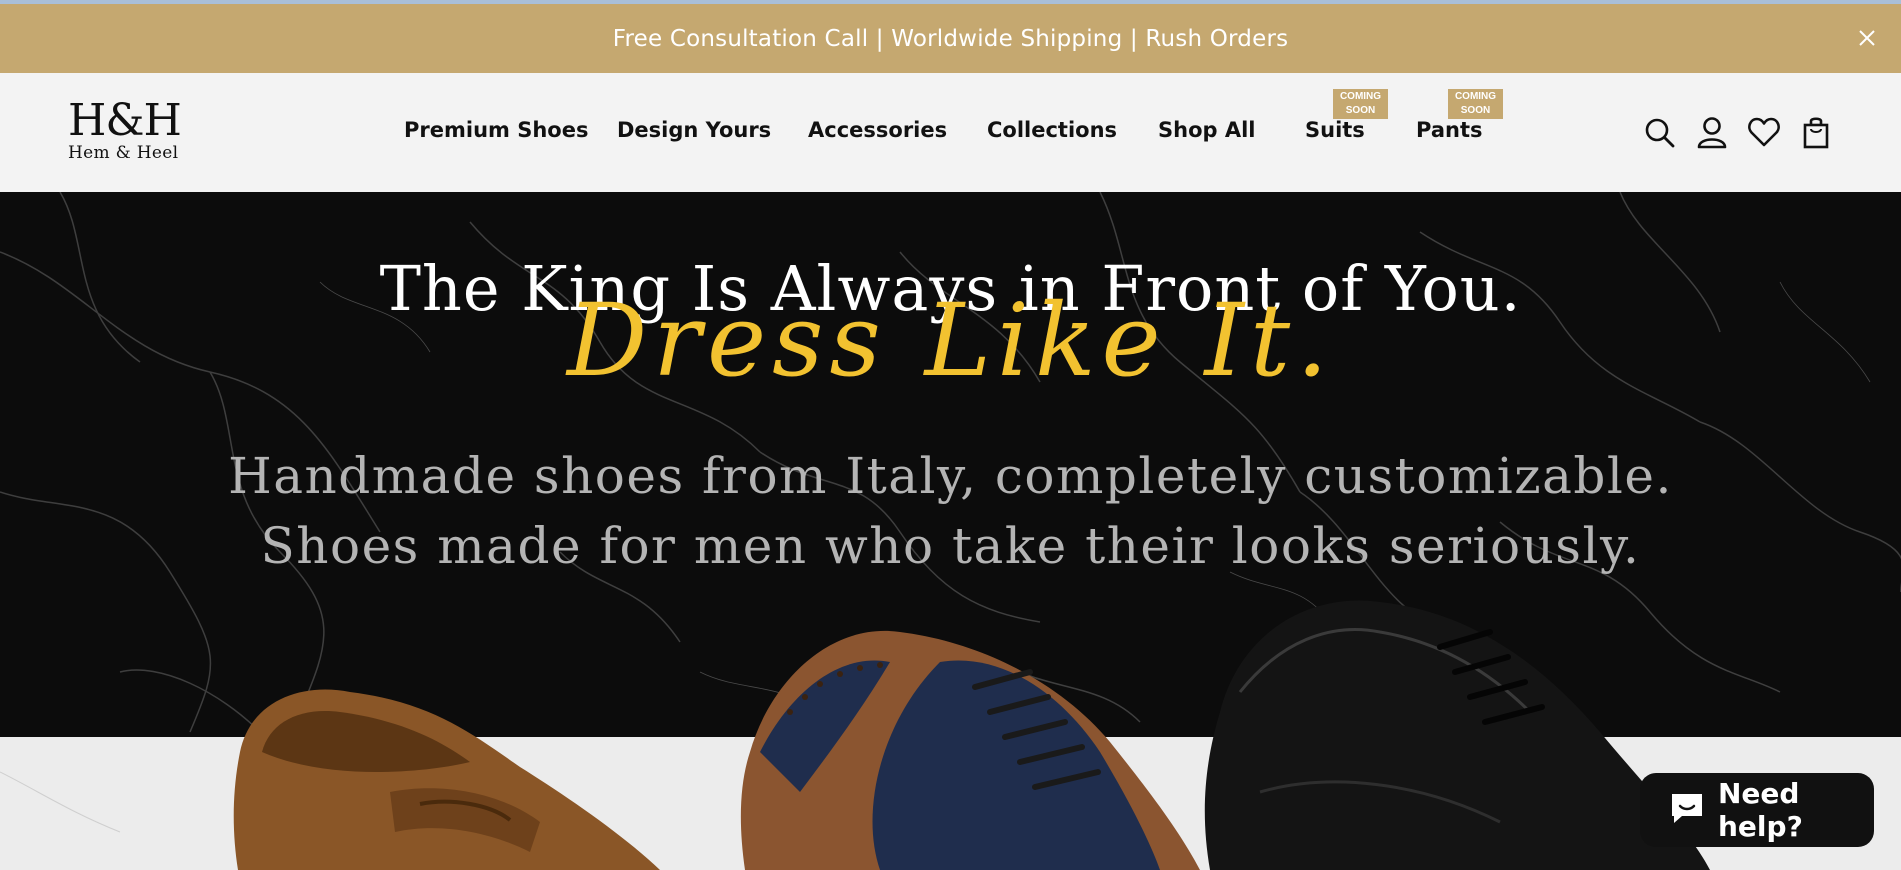 The image size is (1901, 870). I want to click on wishlist-heart-icon, so click(1764, 132).